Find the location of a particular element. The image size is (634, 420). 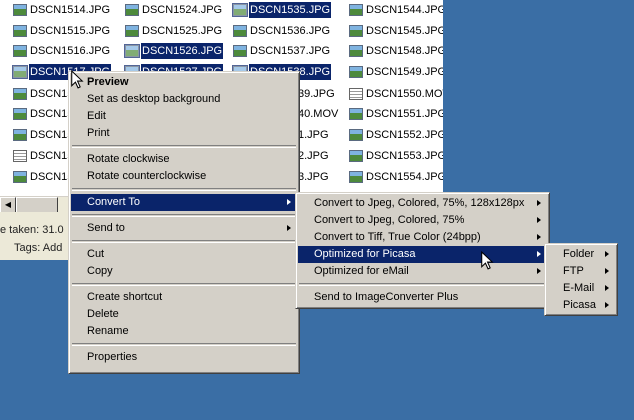

tags-text: Tags: Add is located at coordinates (38, 248).